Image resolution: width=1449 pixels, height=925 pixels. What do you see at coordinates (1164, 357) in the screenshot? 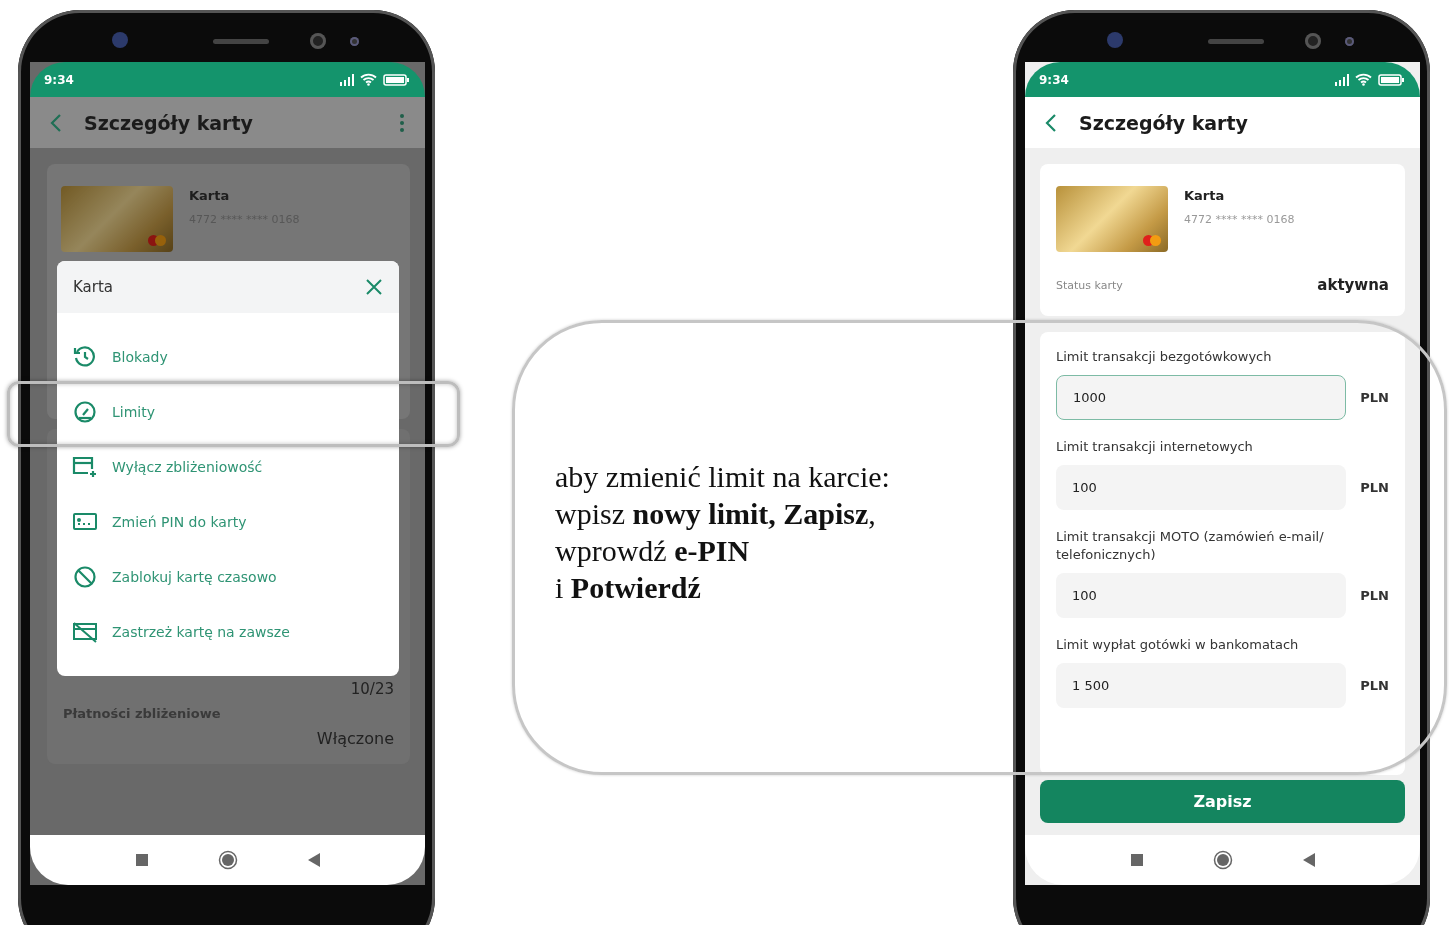
I see `limit-label: Limit transakcji bezgotówkowych` at bounding box center [1164, 357].